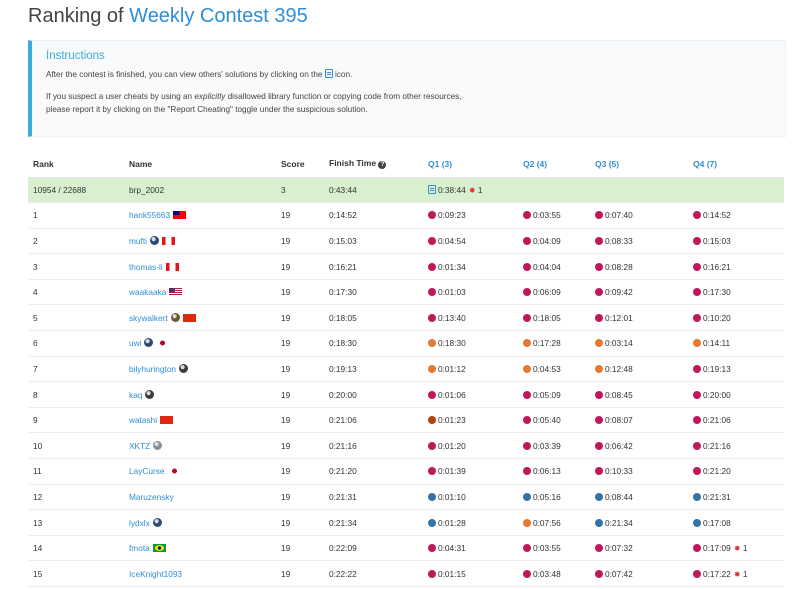 This screenshot has width=800, height=589. I want to click on solve-time: 0:03:48, so click(547, 573).